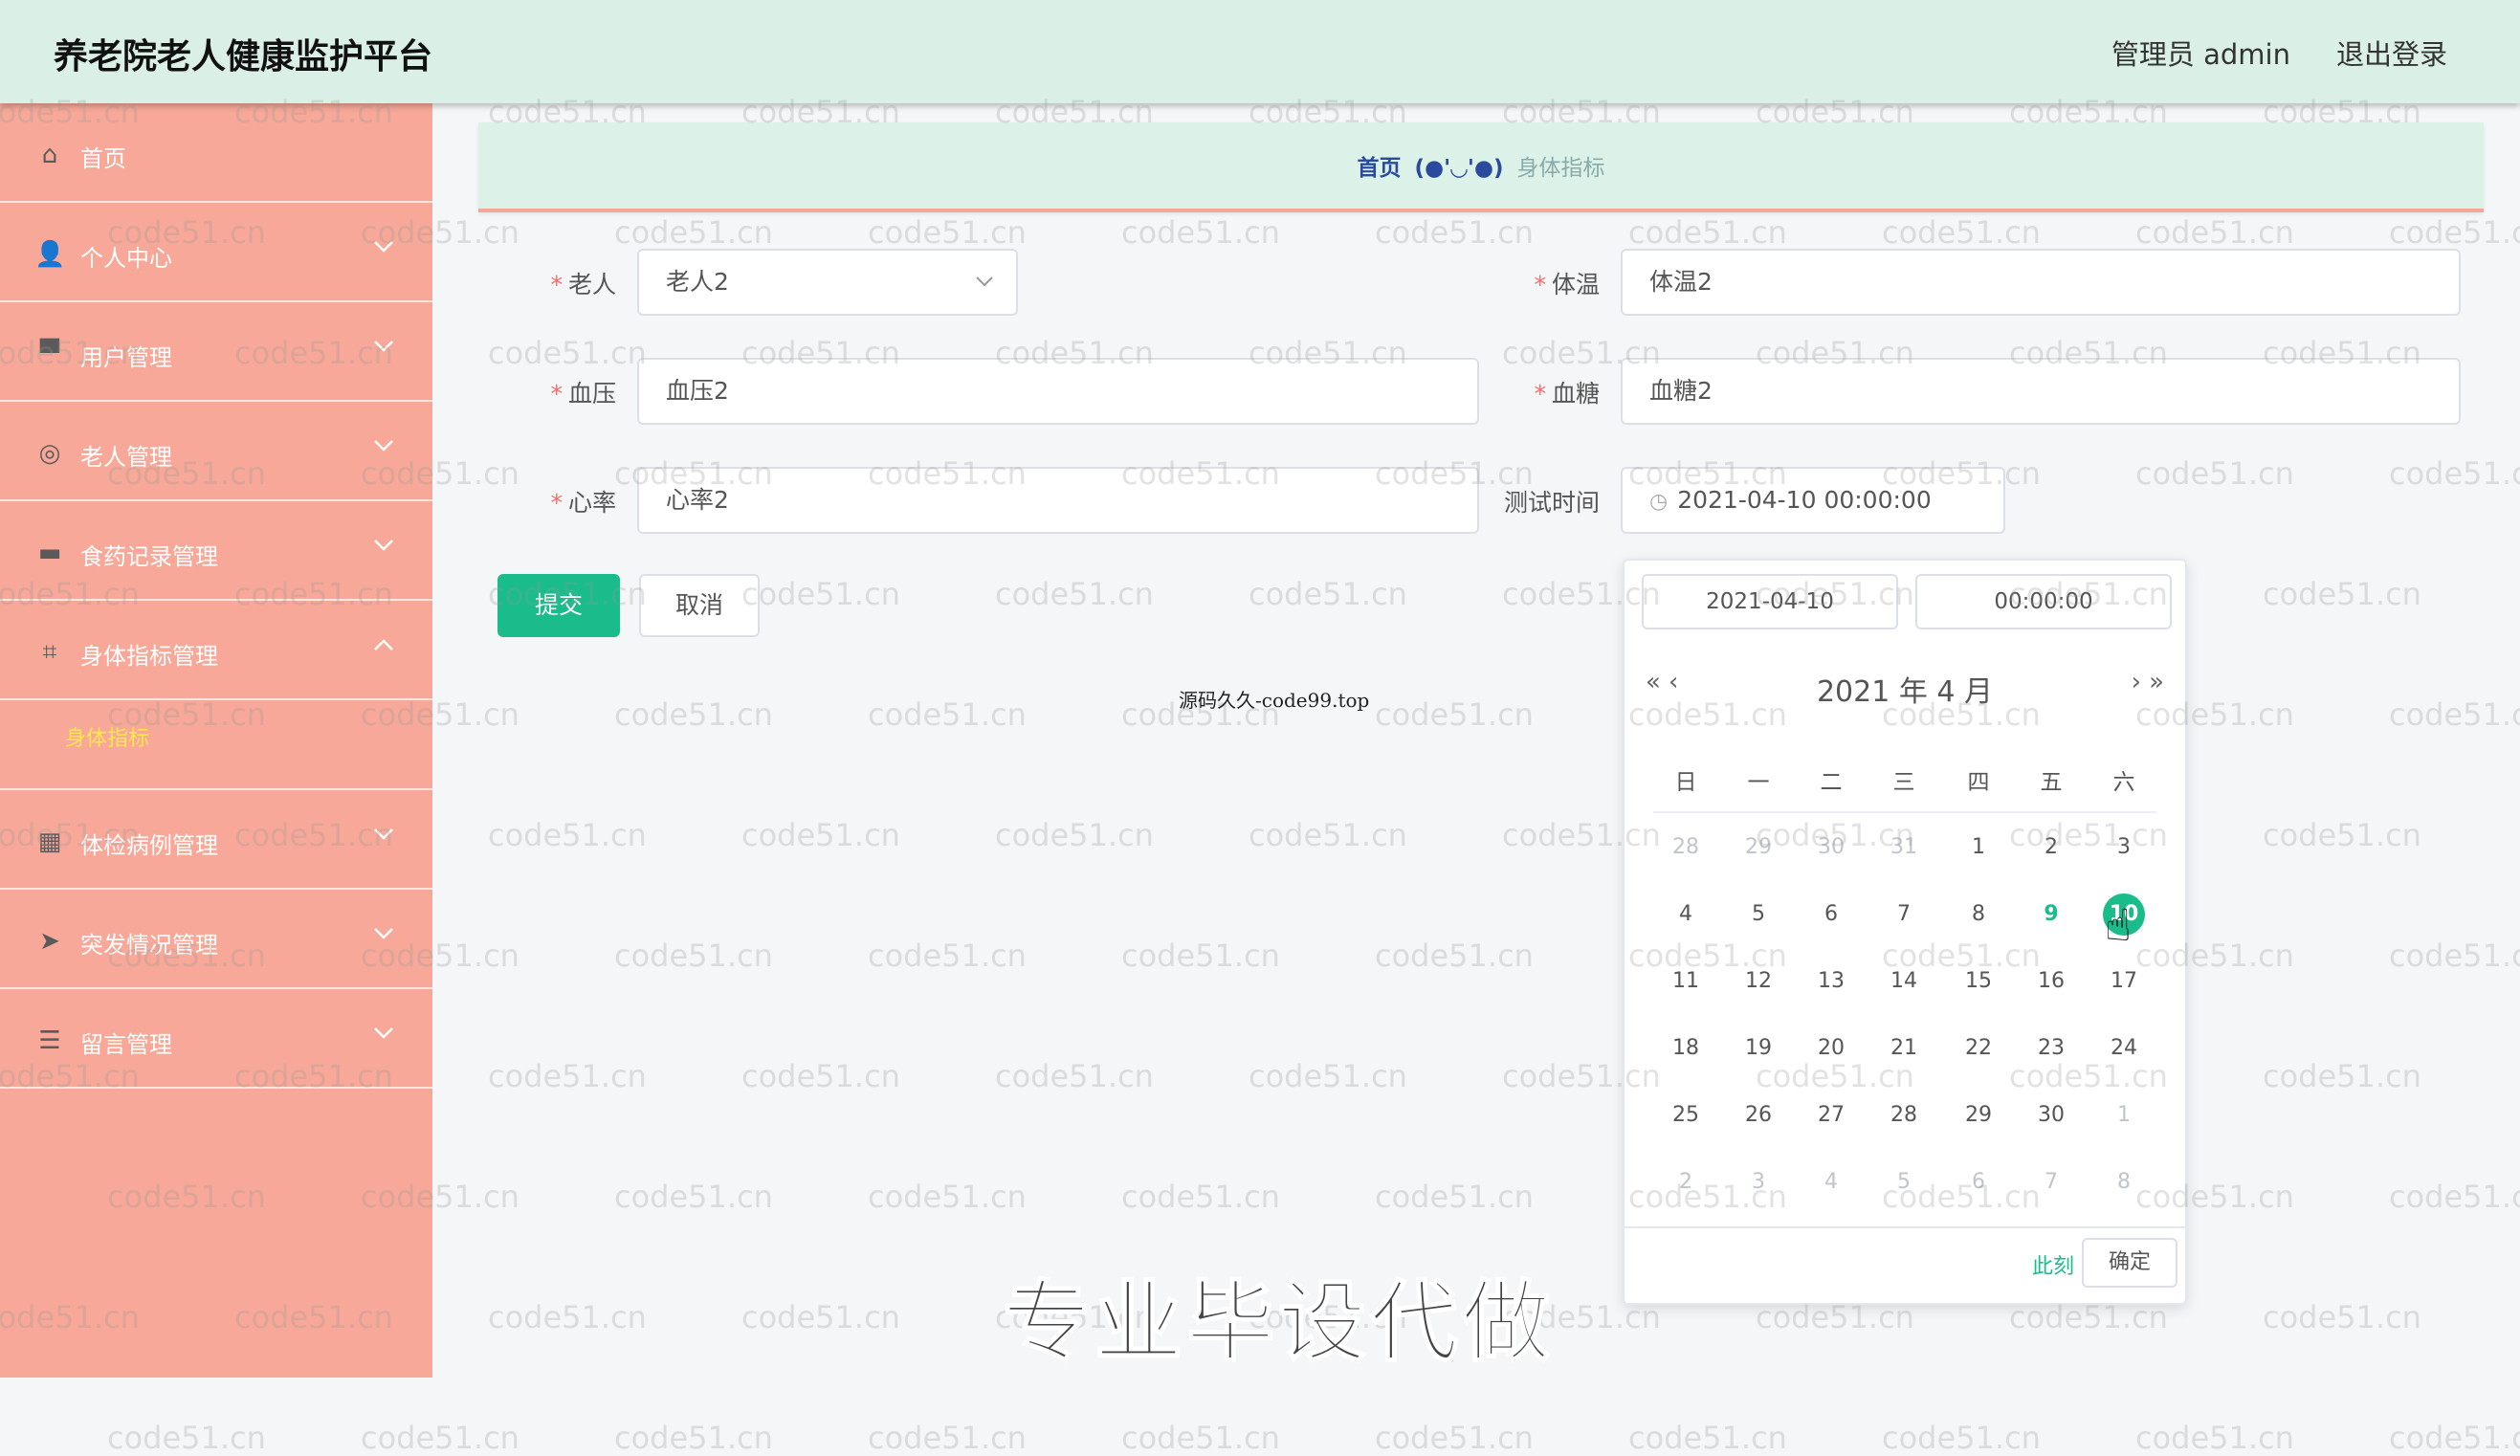 The image size is (2520, 1456). I want to click on sidebar-item-3: ◎ 老人管理, so click(216, 452).